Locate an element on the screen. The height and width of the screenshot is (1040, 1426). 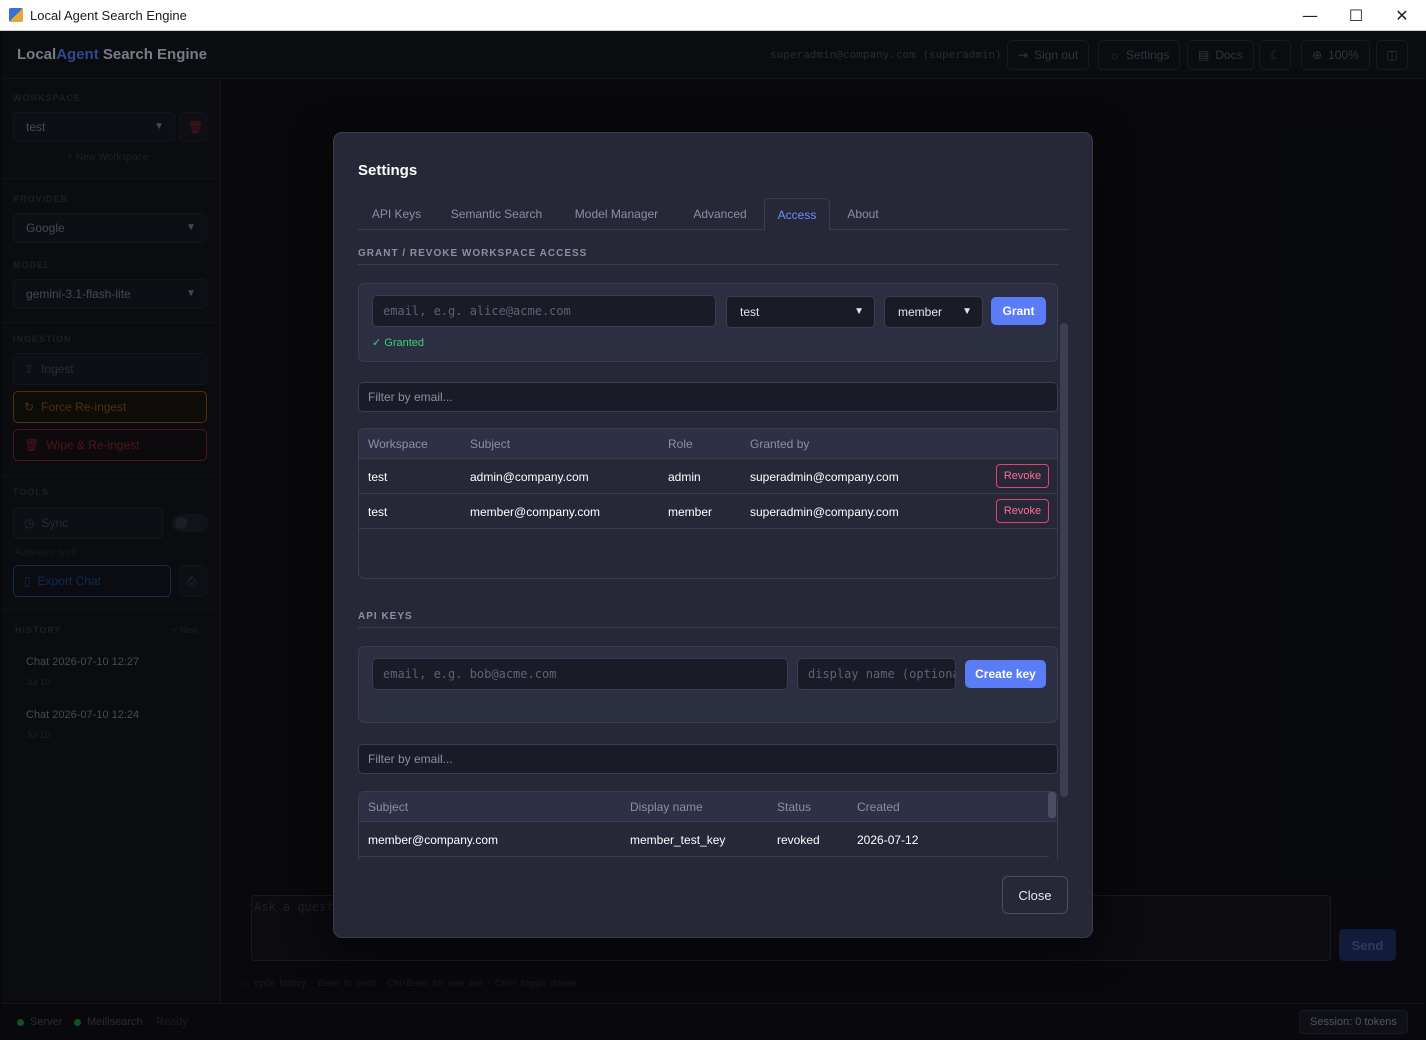
close-modal-button: Close is located at coordinates (1035, 895).